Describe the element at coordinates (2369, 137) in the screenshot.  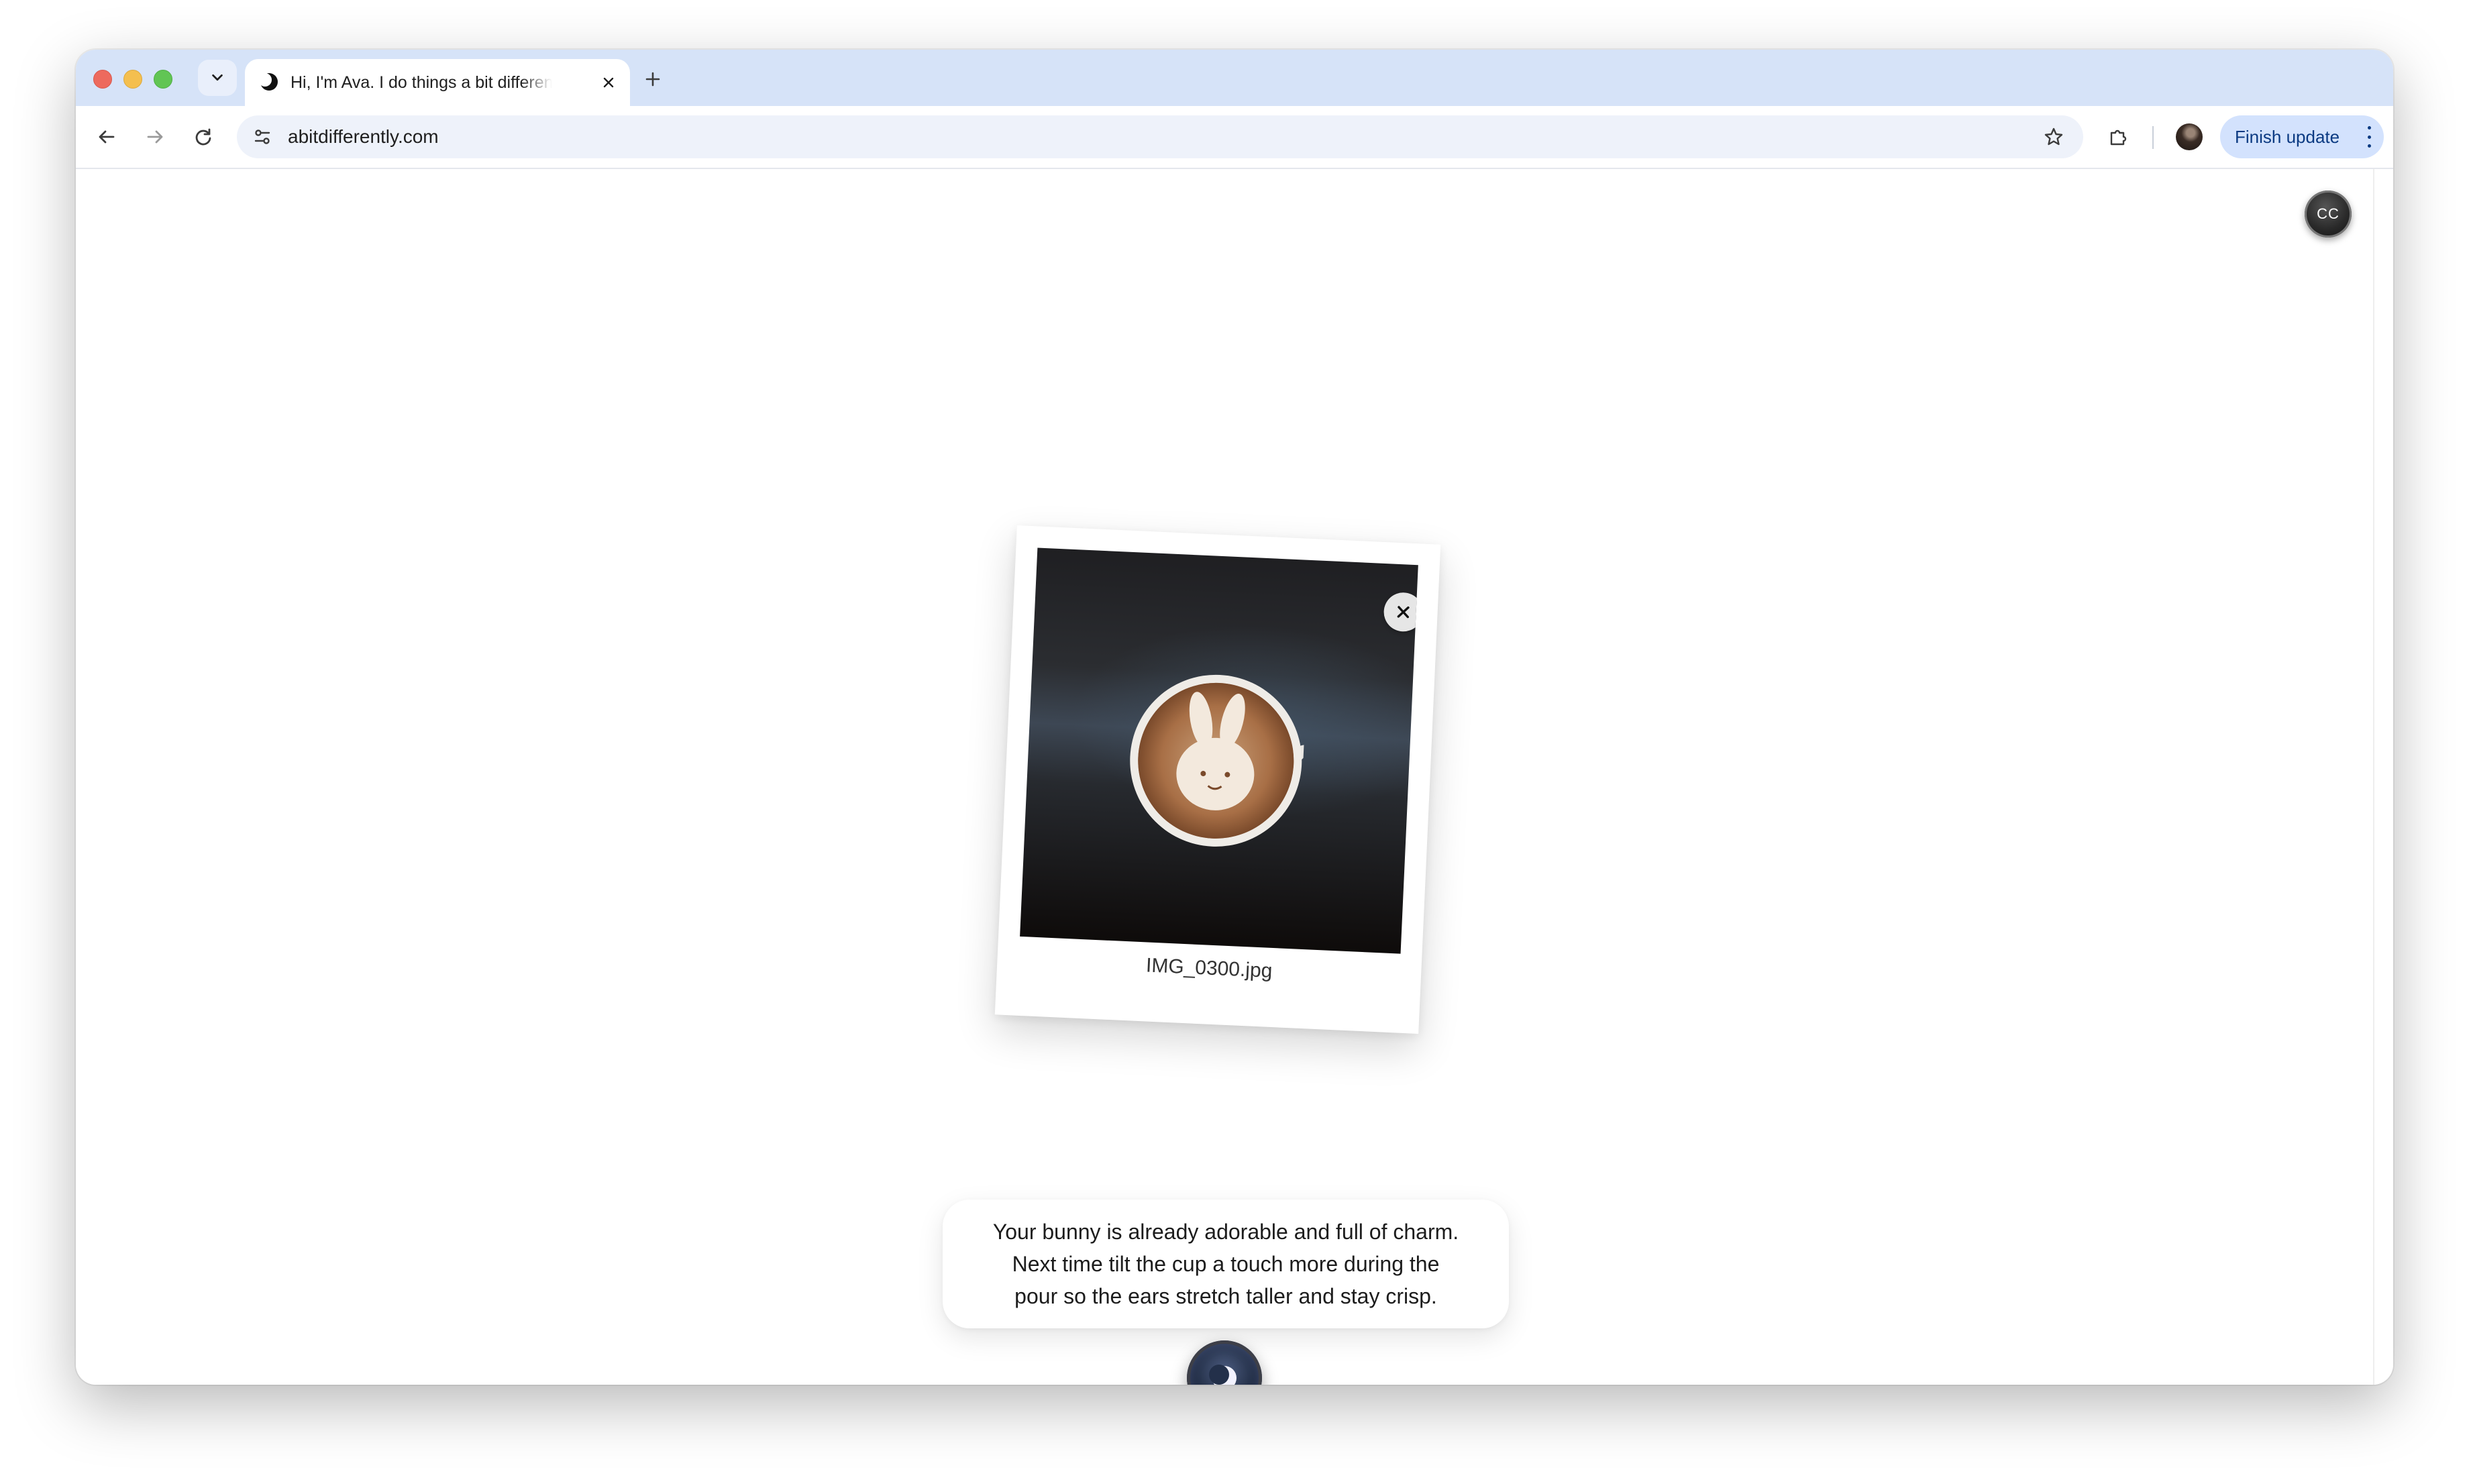
I see `more-menu-icon` at that location.